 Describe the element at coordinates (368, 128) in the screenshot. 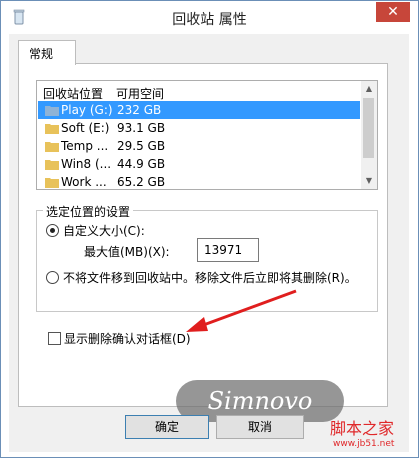

I see `scroll-thumb` at that location.